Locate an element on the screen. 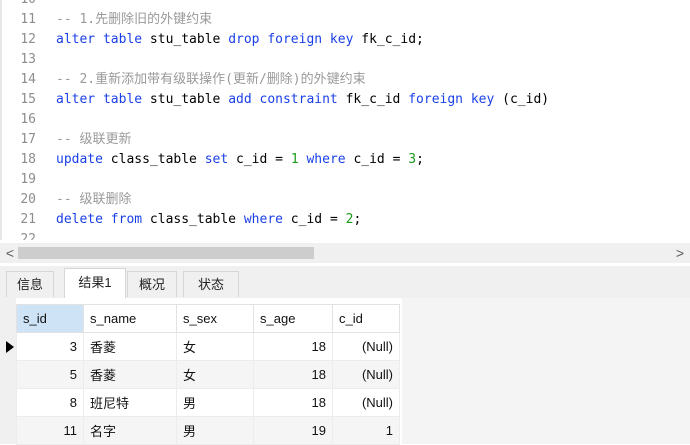  tab-profile: 概况 is located at coordinates (152, 284).